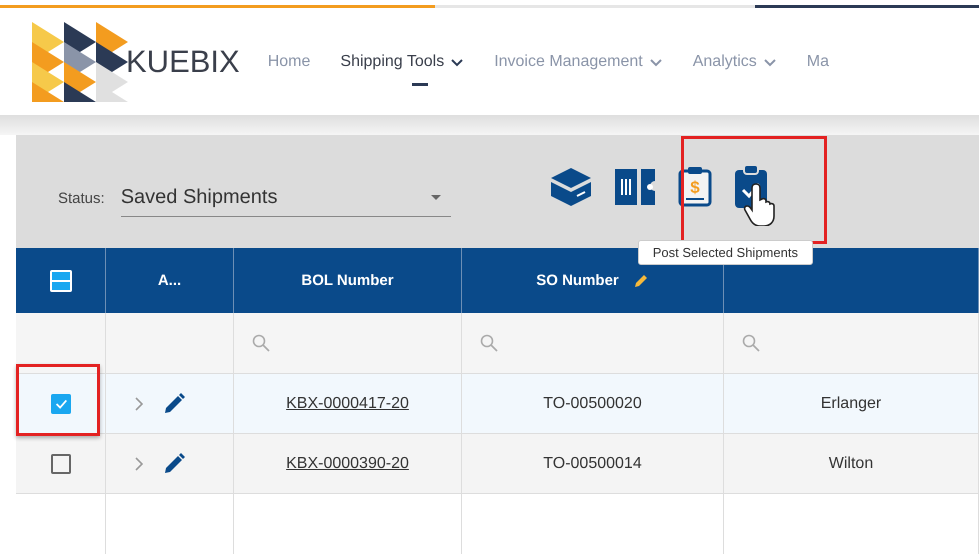 The image size is (979, 554). Describe the element at coordinates (347, 280) in the screenshot. I see `column-header: BOL Number` at that location.